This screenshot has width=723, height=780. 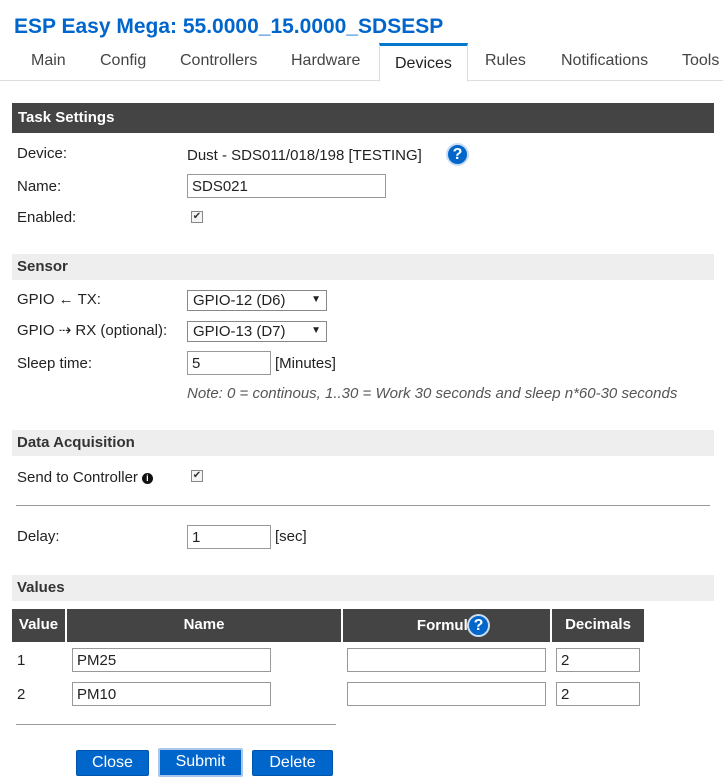 I want to click on delay-unit: [sec], so click(x=291, y=536).